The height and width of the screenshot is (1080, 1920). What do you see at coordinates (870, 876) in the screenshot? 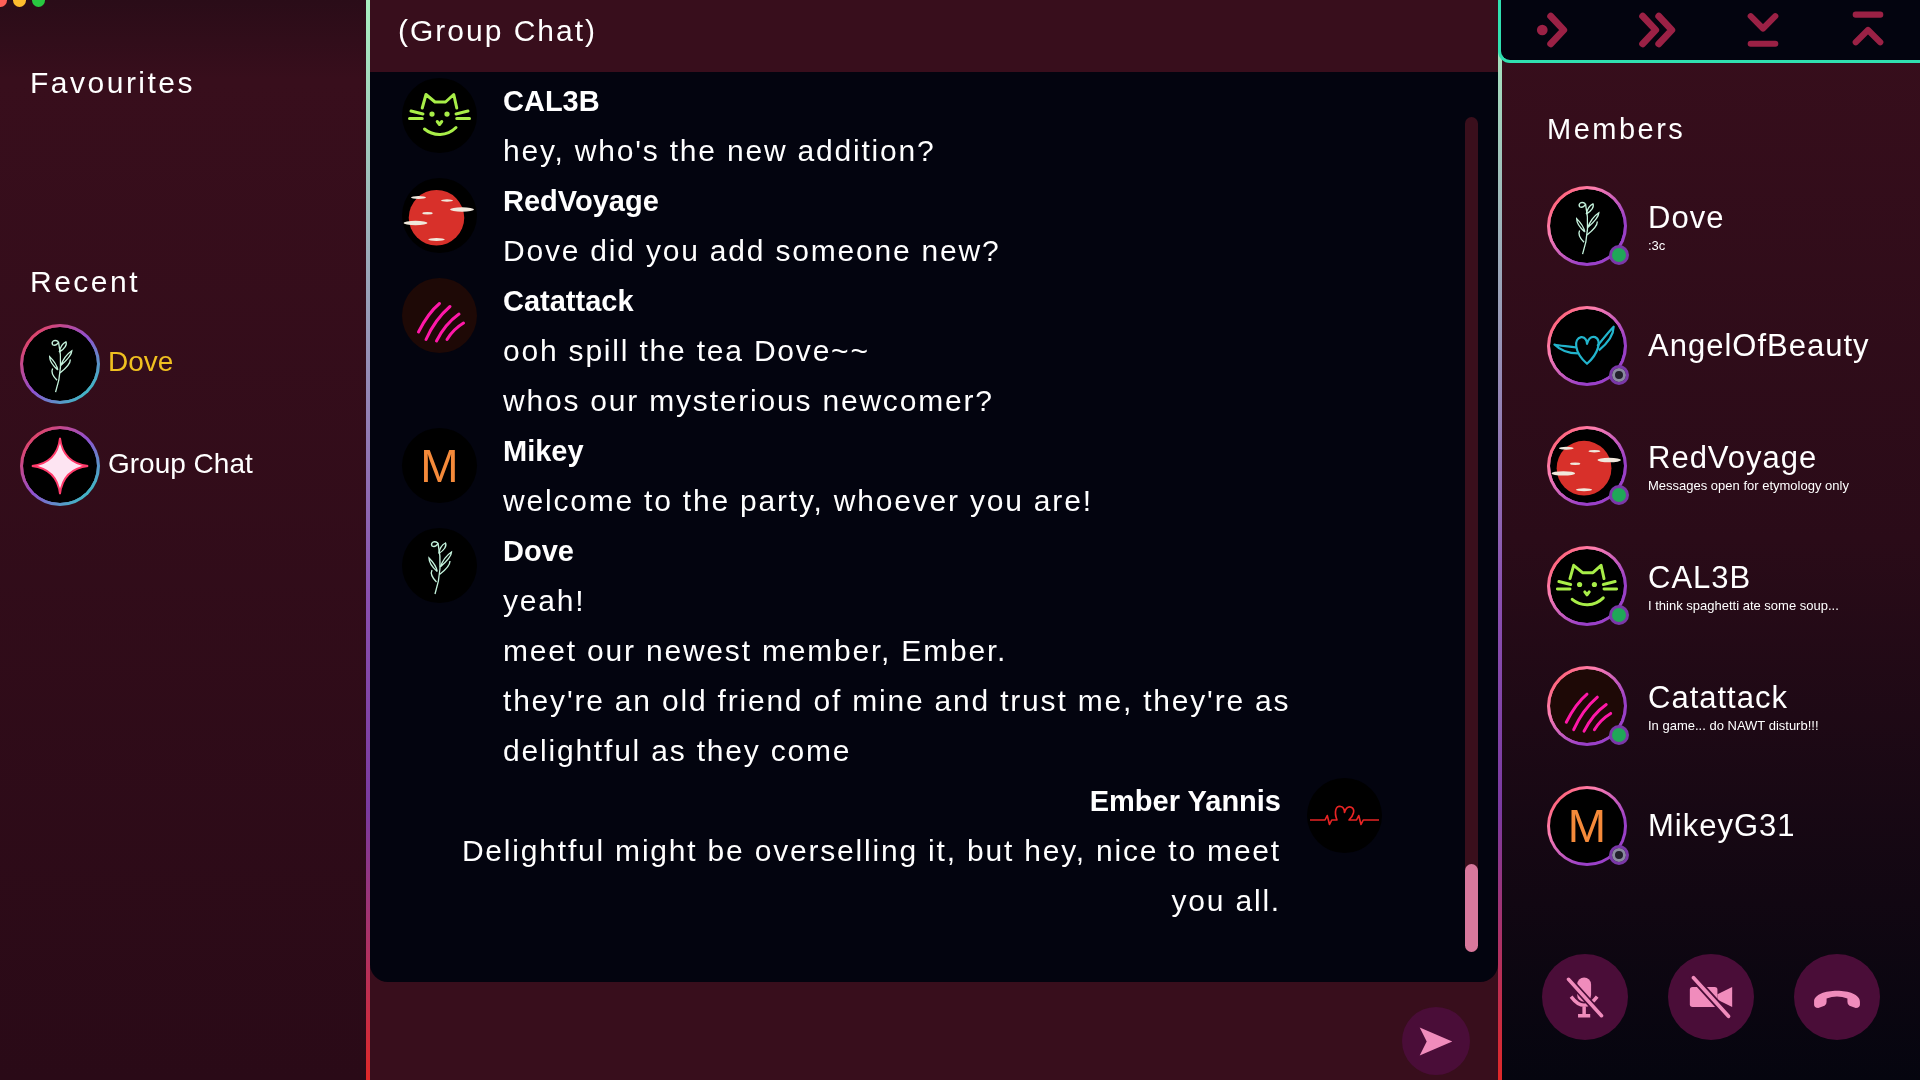
I see `message-text: Delightful might be overselling it, but hey, nice to meet you all.` at bounding box center [870, 876].